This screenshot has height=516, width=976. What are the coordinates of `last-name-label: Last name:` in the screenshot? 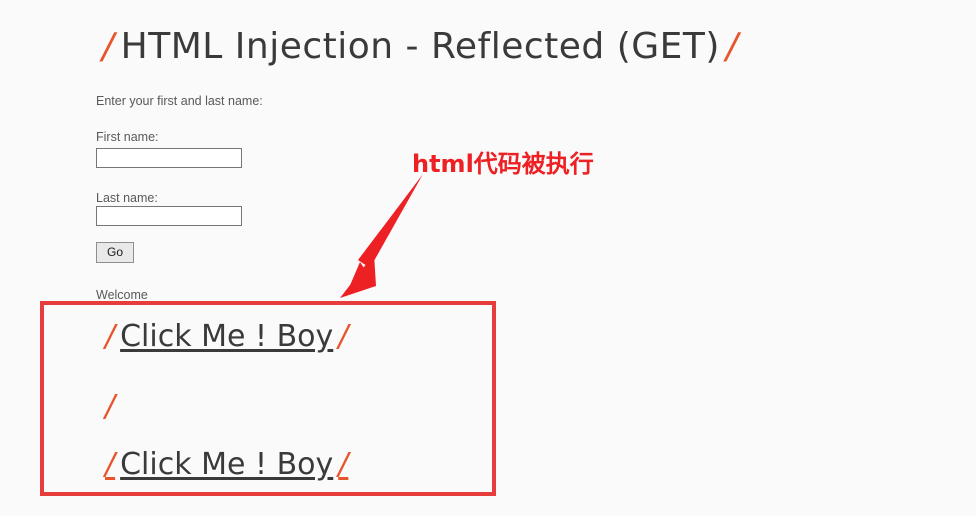 It's located at (127, 198).